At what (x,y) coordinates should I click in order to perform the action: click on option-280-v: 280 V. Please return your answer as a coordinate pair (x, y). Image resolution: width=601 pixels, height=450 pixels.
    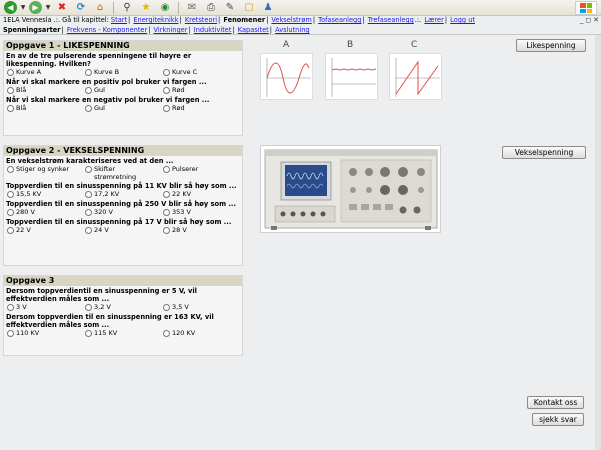
    Looking at the image, I should click on (46, 212).